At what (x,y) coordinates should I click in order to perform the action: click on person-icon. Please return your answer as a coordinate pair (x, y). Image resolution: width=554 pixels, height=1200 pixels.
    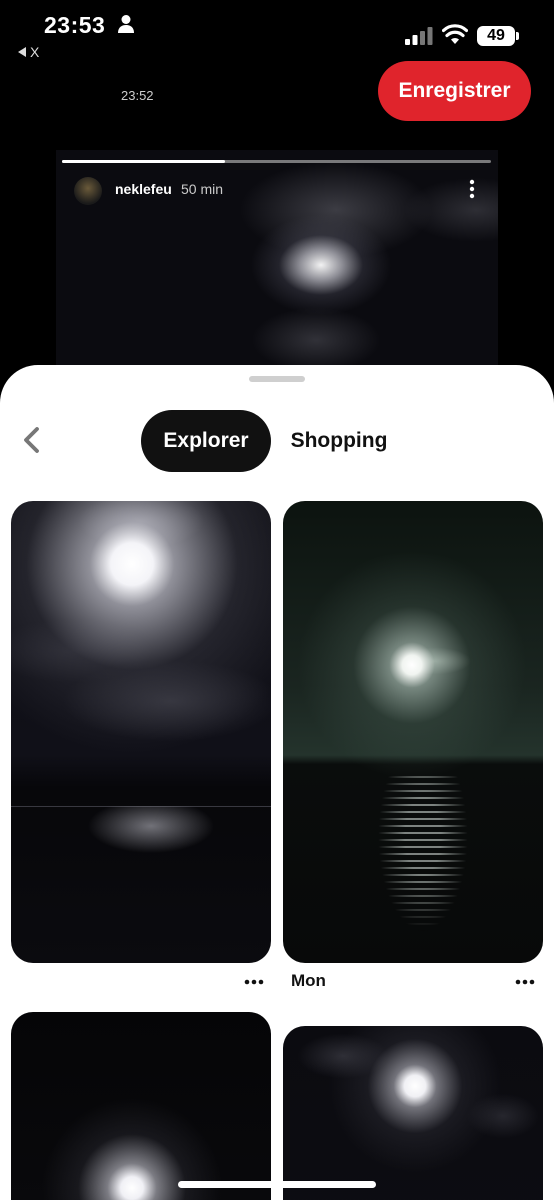
    Looking at the image, I should click on (126, 24).